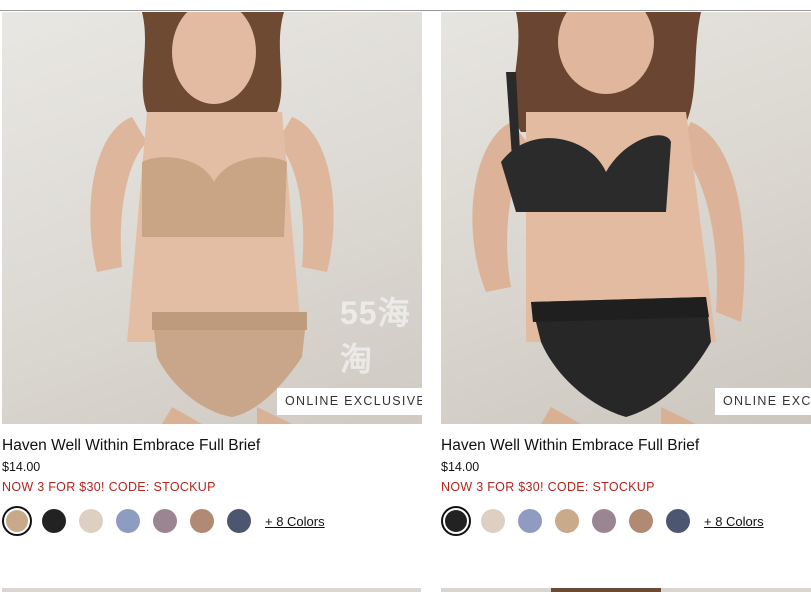 The width and height of the screenshot is (811, 592). What do you see at coordinates (405, 10) in the screenshot?
I see `top-divider` at bounding box center [405, 10].